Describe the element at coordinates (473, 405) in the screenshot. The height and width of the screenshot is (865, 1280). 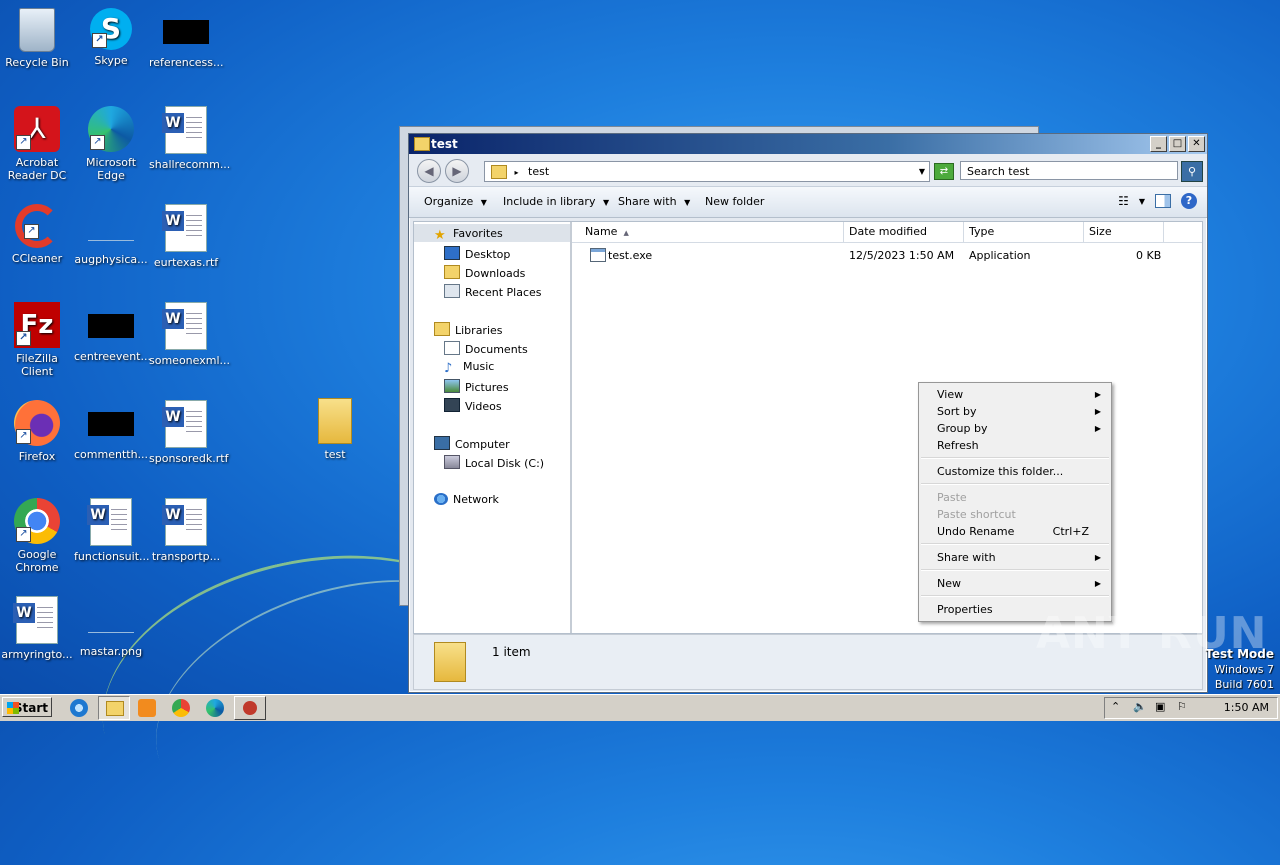
I see `nav-videos: Videos` at that location.